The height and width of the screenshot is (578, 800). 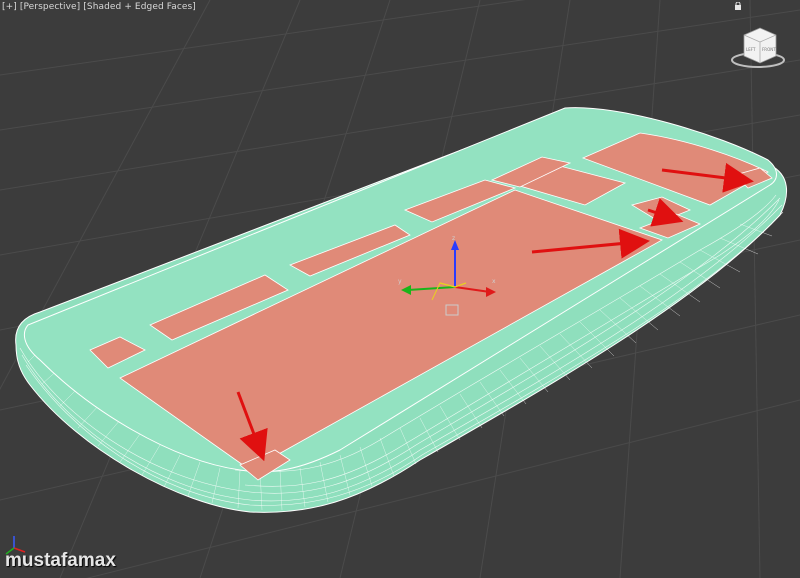 I want to click on viewport-menu-shading: [Shaded + Edged Faces], so click(x=139, y=7).